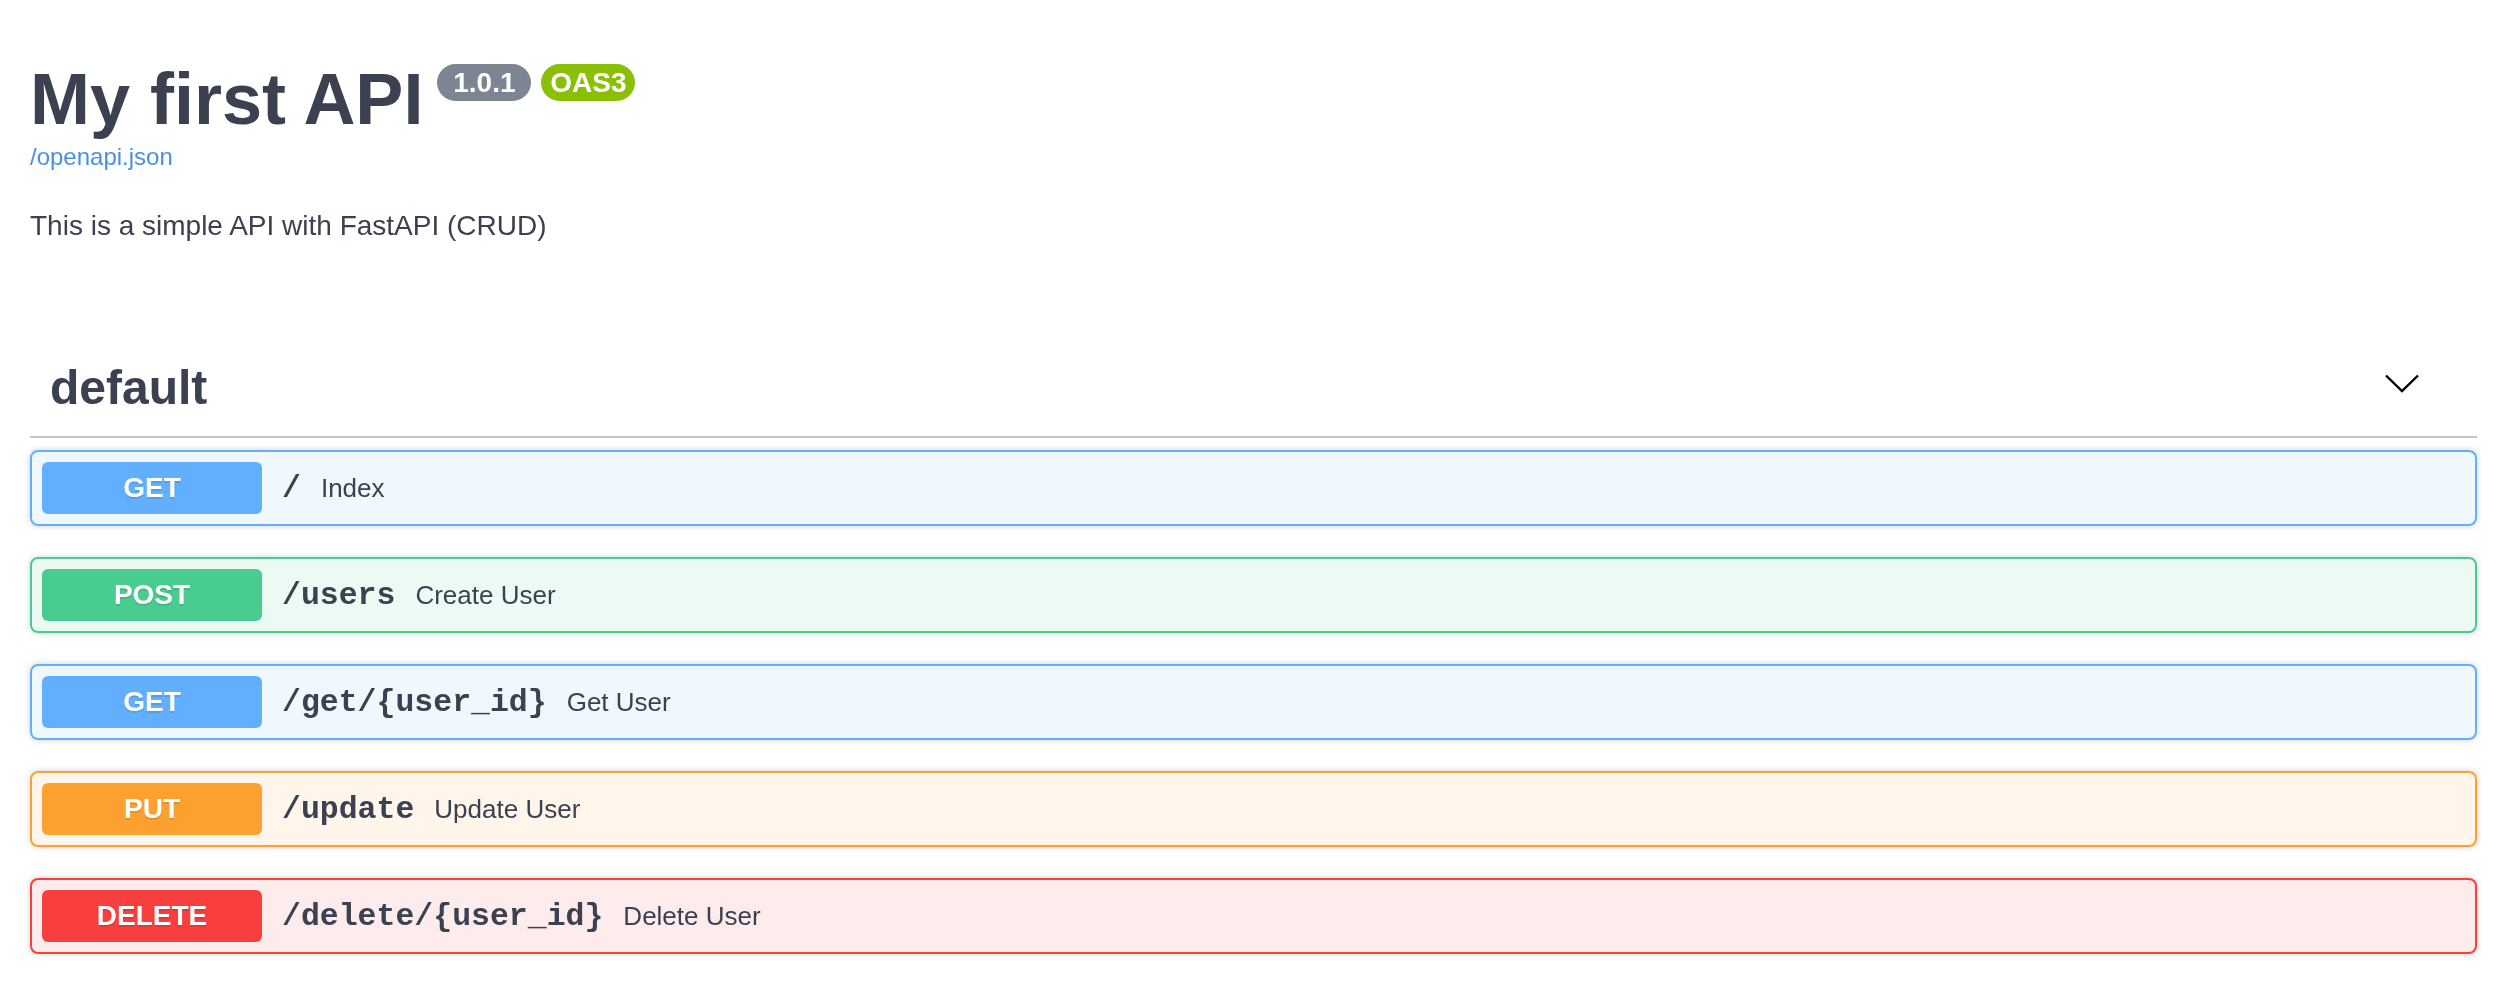  Describe the element at coordinates (588, 82) in the screenshot. I see `version-badge: OAS3` at that location.